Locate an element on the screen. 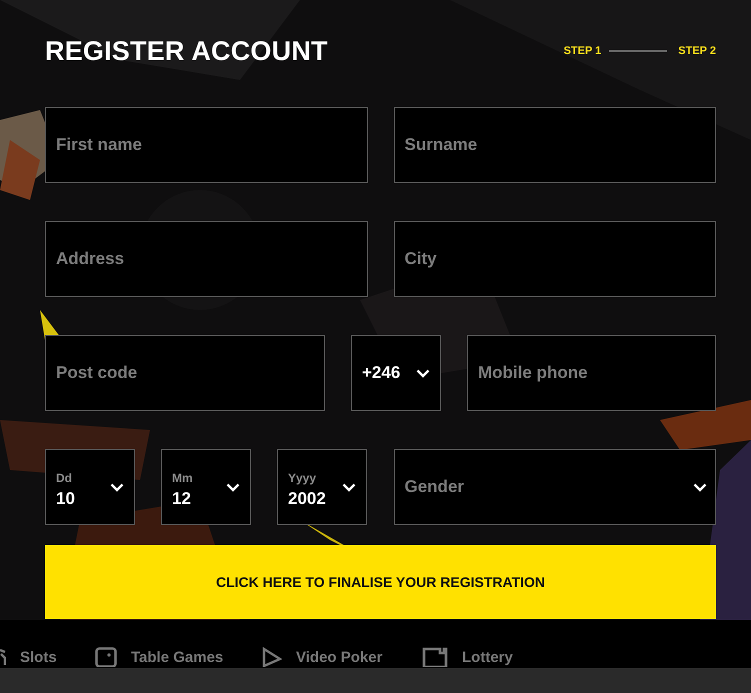 This screenshot has height=693, width=751. field-label: Dd is located at coordinates (64, 478).